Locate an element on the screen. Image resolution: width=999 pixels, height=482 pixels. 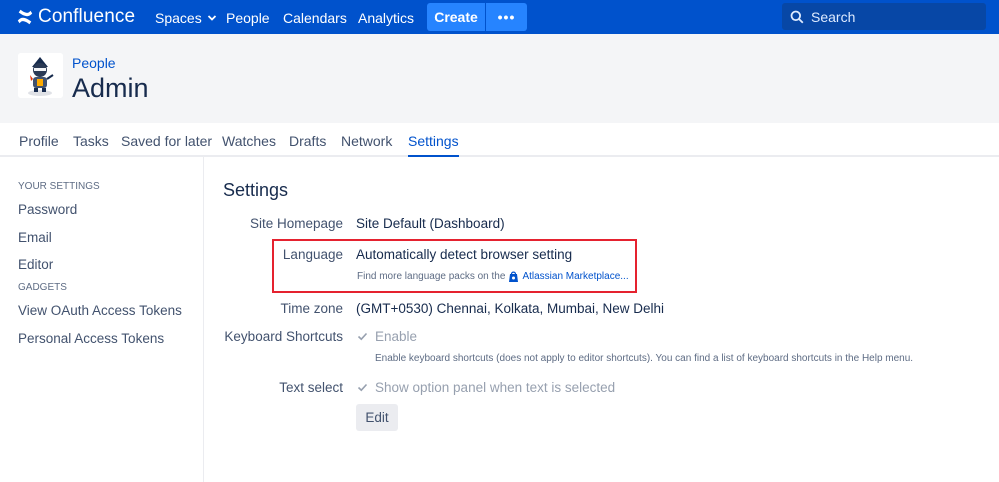
logo-text: Confluence is located at coordinates (87, 16).